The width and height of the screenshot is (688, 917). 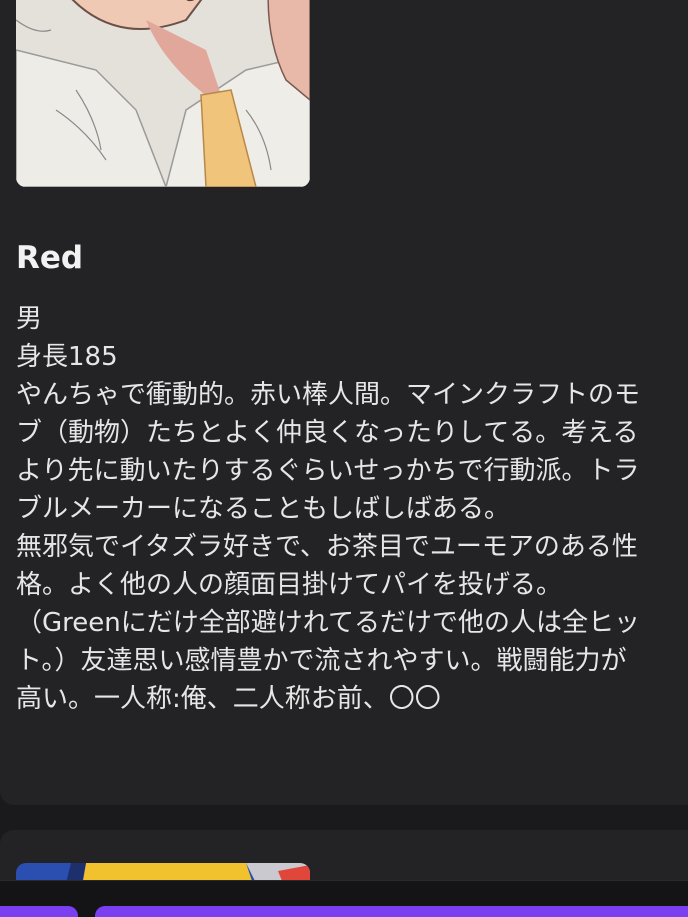 I want to click on profile-line: ブ（動物）たちとよく仲良くなったりしてる。考える, so click(x=327, y=433).